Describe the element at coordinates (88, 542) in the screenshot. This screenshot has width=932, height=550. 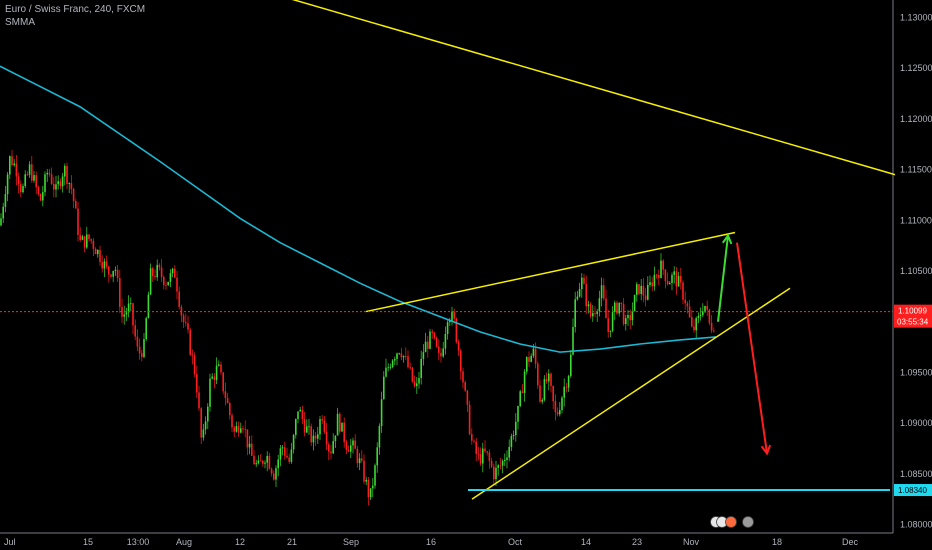
I see `time-tick-label: 15` at that location.